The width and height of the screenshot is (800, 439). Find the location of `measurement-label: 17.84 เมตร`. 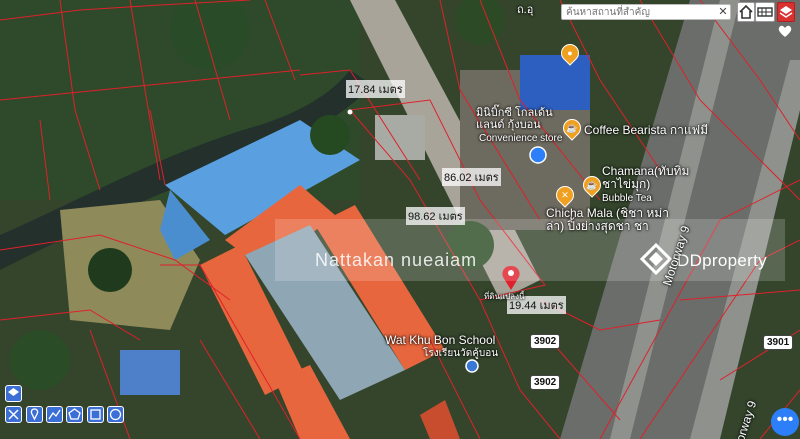

measurement-label: 17.84 เมตร is located at coordinates (375, 89).